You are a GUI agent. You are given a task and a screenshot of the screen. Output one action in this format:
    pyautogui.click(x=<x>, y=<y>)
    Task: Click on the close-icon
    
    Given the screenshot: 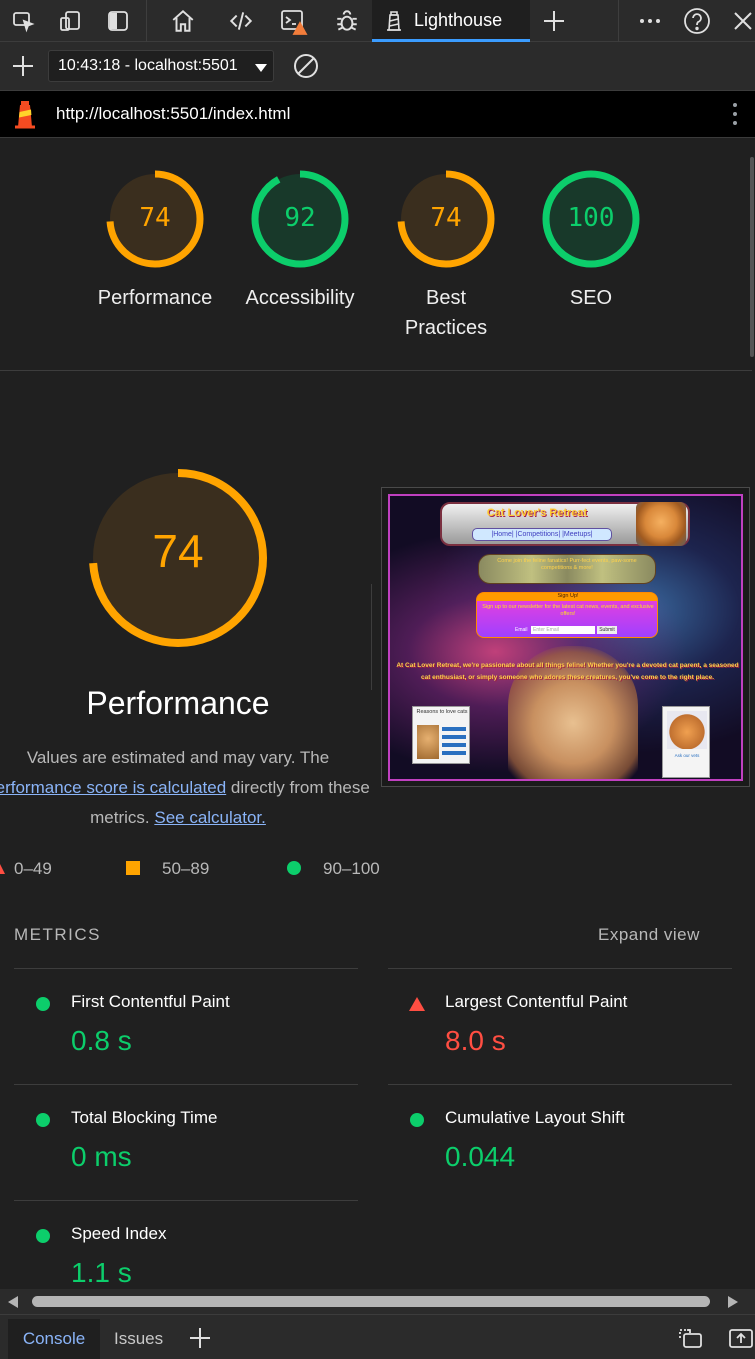 What is the action you would take?
    pyautogui.click(x=742, y=21)
    